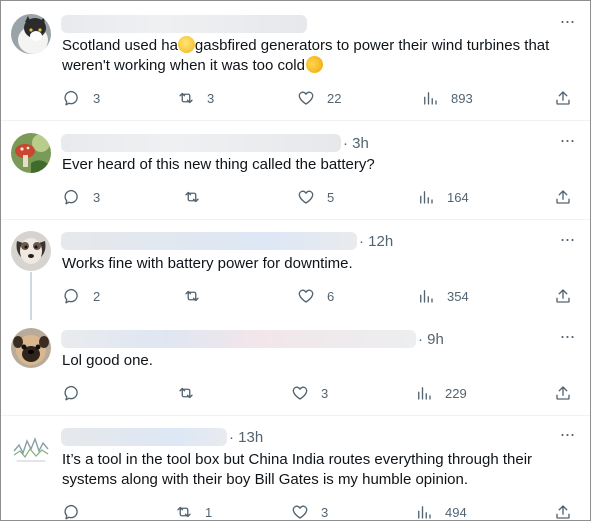 This screenshot has width=591, height=521. Describe the element at coordinates (447, 98) in the screenshot. I see `views-button: 893` at that location.